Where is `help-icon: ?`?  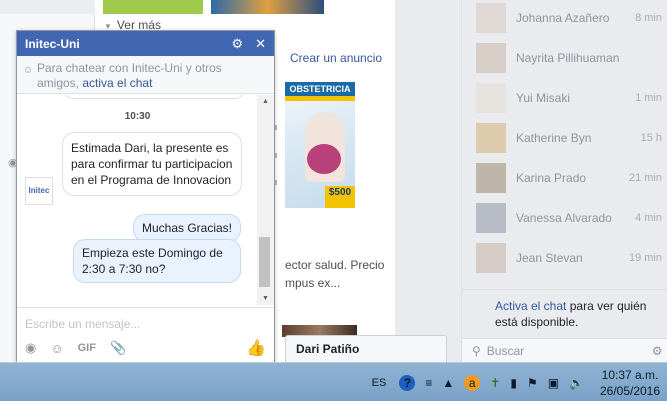
help-icon: ? is located at coordinates (407, 382).